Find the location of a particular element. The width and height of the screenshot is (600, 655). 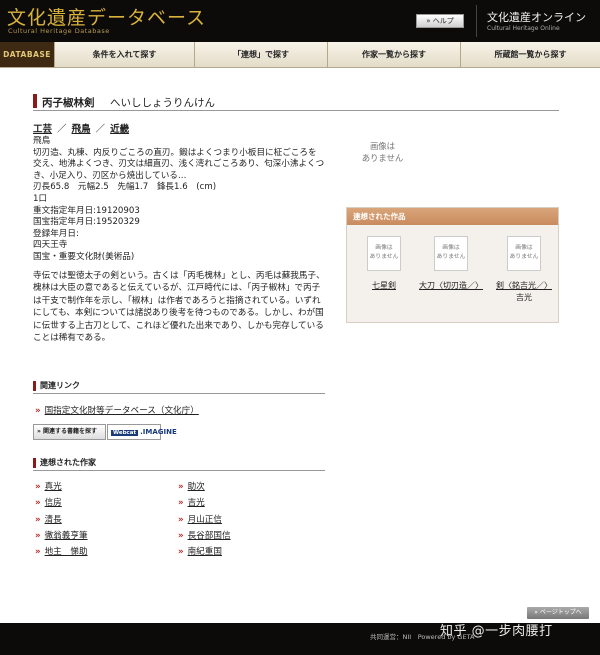

detail-important-date: 重文指定年月日:19120903 is located at coordinates (86, 210).